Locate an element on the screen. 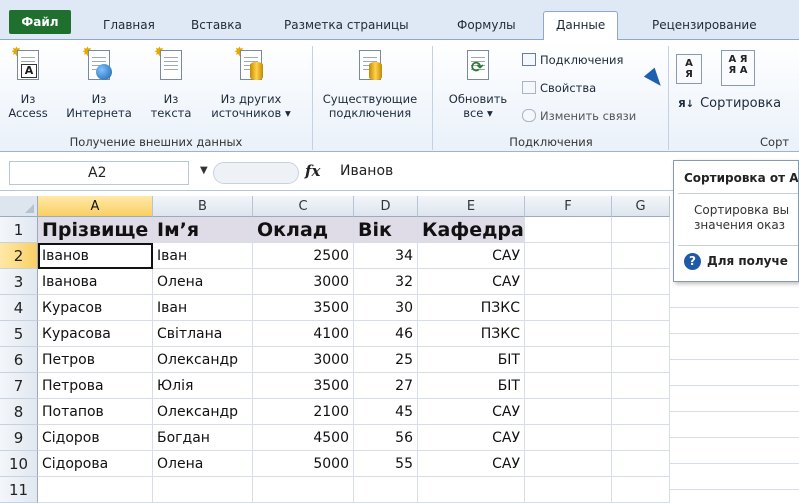  tab-file: Файл is located at coordinates (40, 22).